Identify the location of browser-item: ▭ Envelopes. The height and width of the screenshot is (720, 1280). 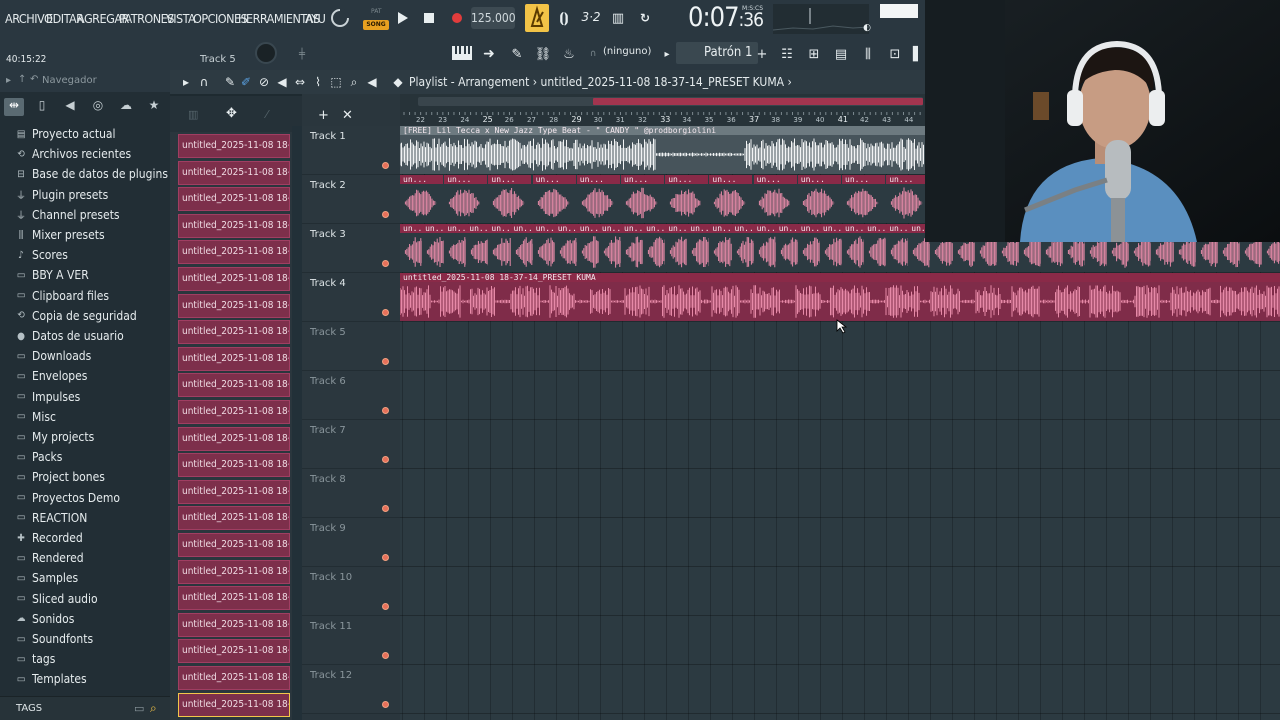
(51, 376).